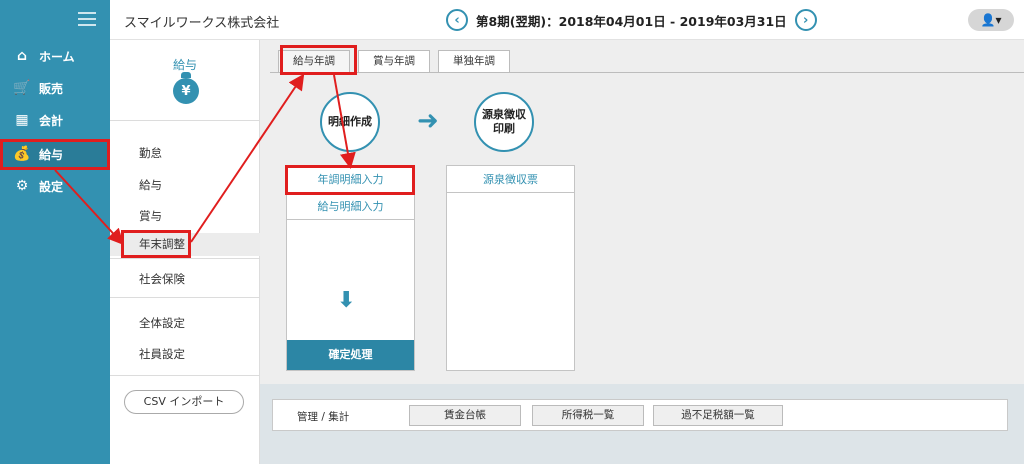 This screenshot has width=1024, height=464. What do you see at coordinates (156, 244) in the screenshot?
I see `annotation-box-year-end` at bounding box center [156, 244].